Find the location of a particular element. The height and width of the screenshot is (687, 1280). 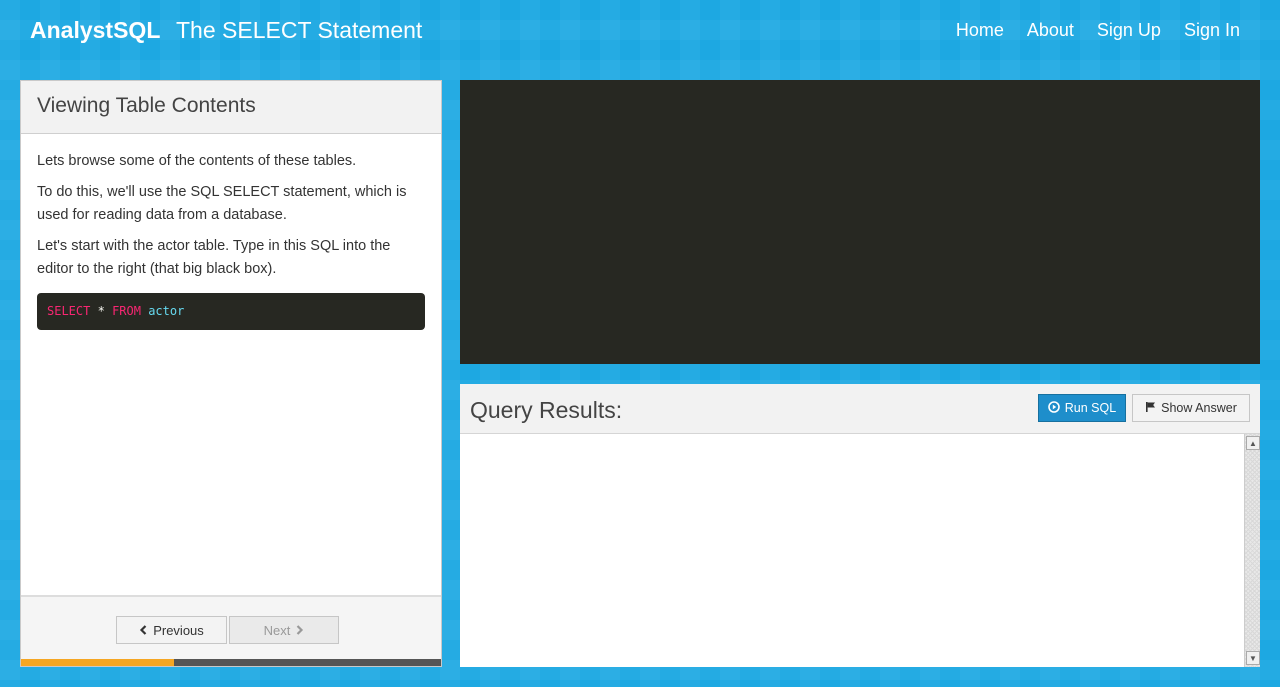

run-sql-button: Run SQL is located at coordinates (1082, 408).